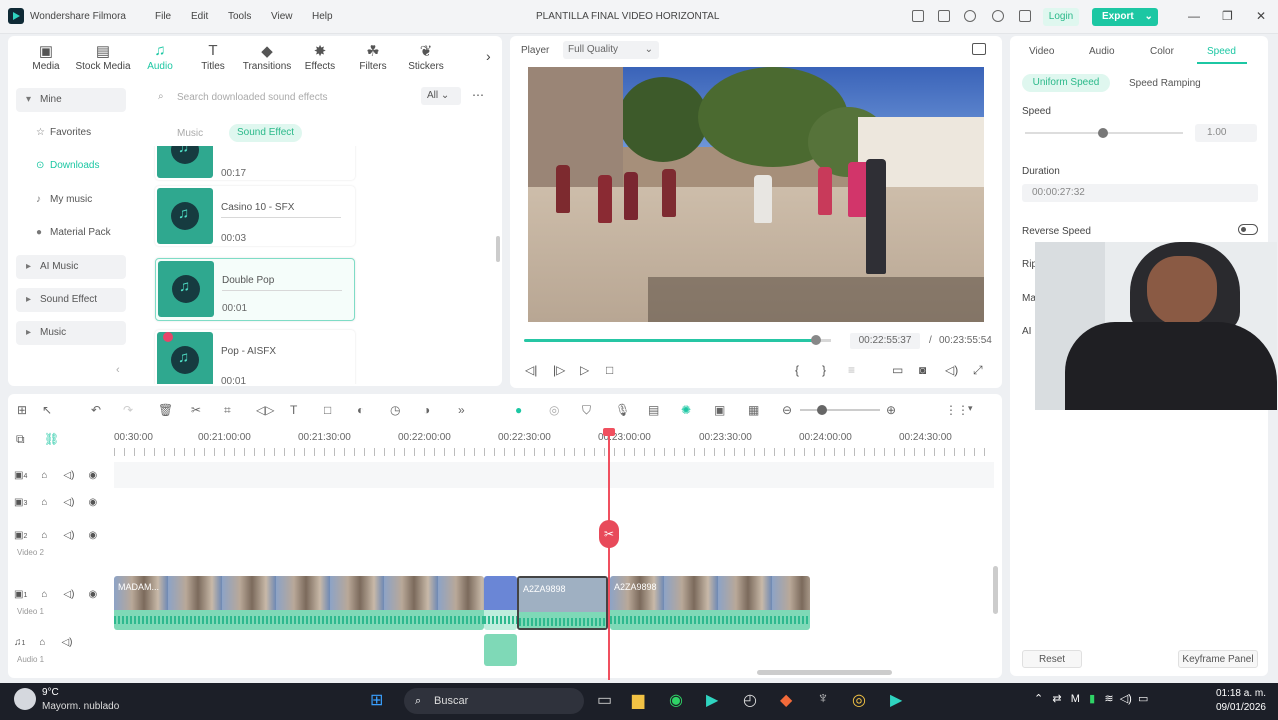 This screenshot has width=1278, height=720. What do you see at coordinates (255, 163) in the screenshot?
I see `sound-card: ♫ 00:17` at bounding box center [255, 163].